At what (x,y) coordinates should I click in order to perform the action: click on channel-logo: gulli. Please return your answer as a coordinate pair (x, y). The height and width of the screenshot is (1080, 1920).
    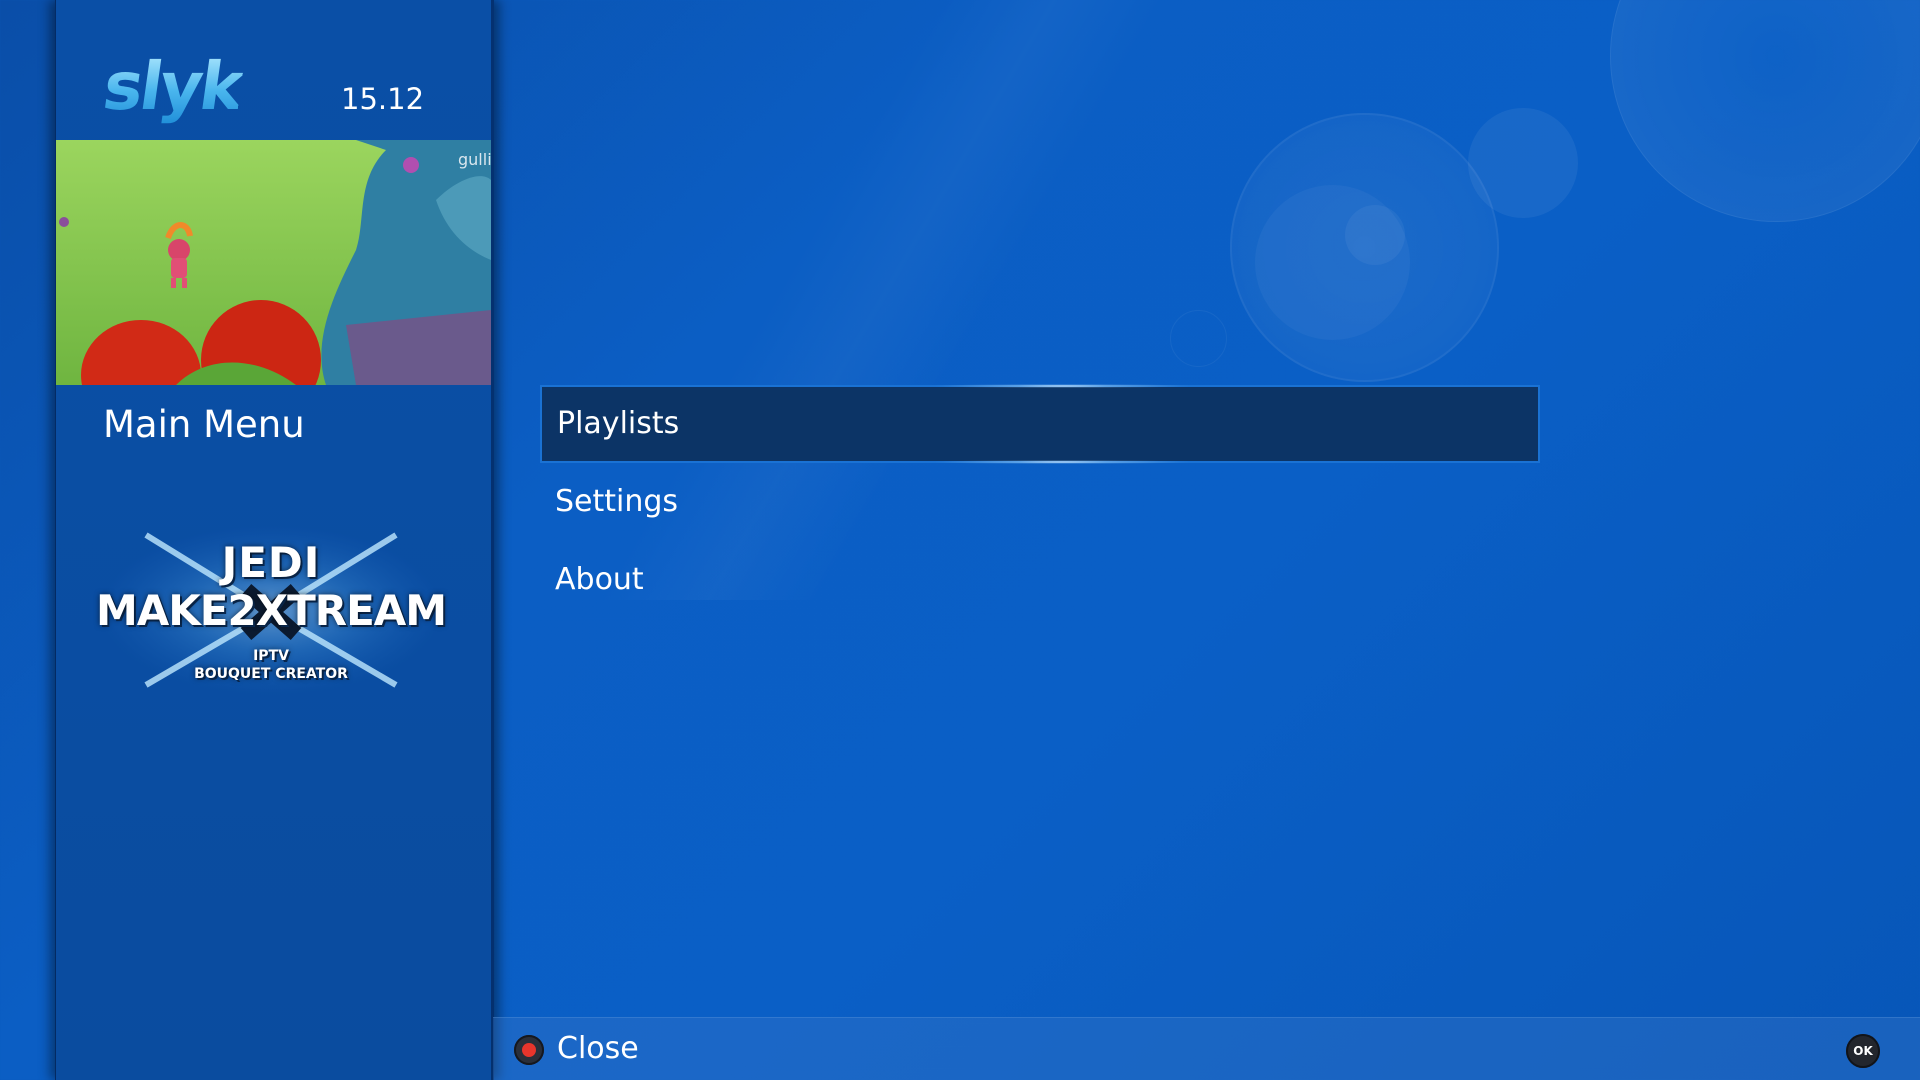
    Looking at the image, I should click on (474, 159).